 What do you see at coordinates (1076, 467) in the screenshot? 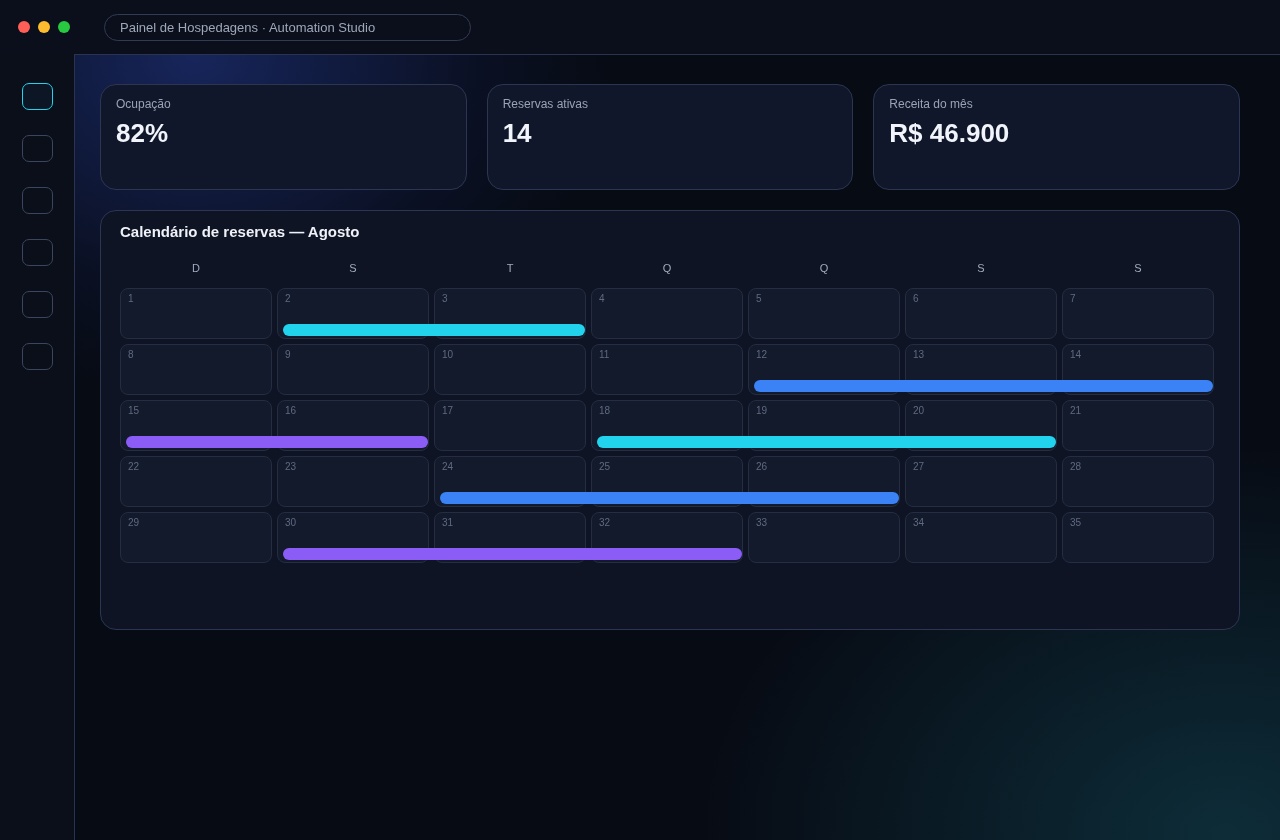
I see `day-number: 28` at bounding box center [1076, 467].